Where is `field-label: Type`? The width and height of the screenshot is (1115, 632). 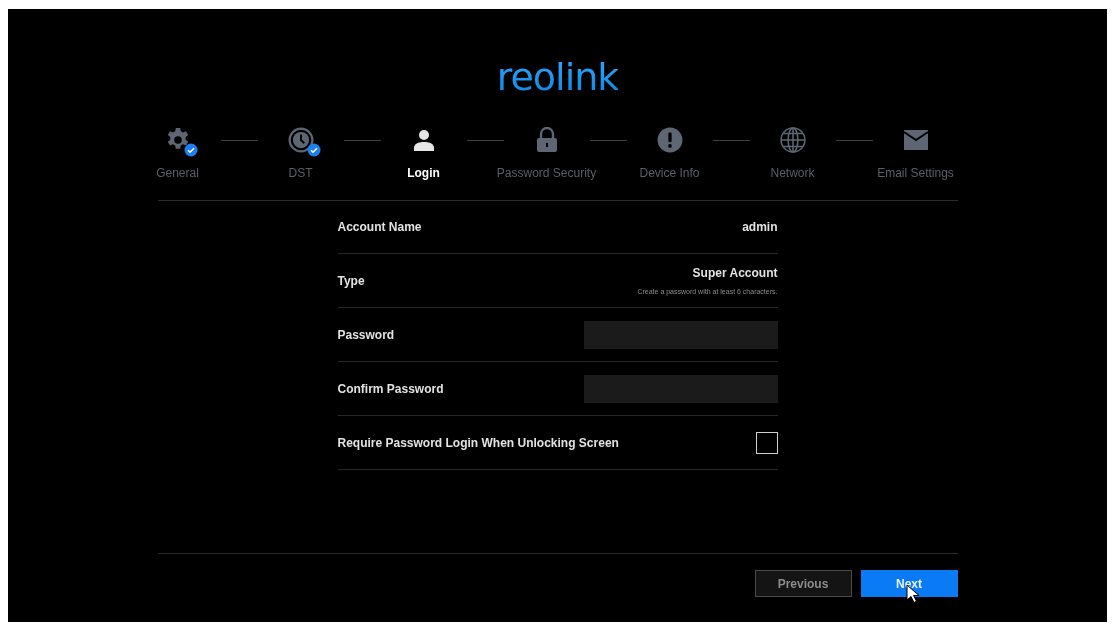 field-label: Type is located at coordinates (351, 280).